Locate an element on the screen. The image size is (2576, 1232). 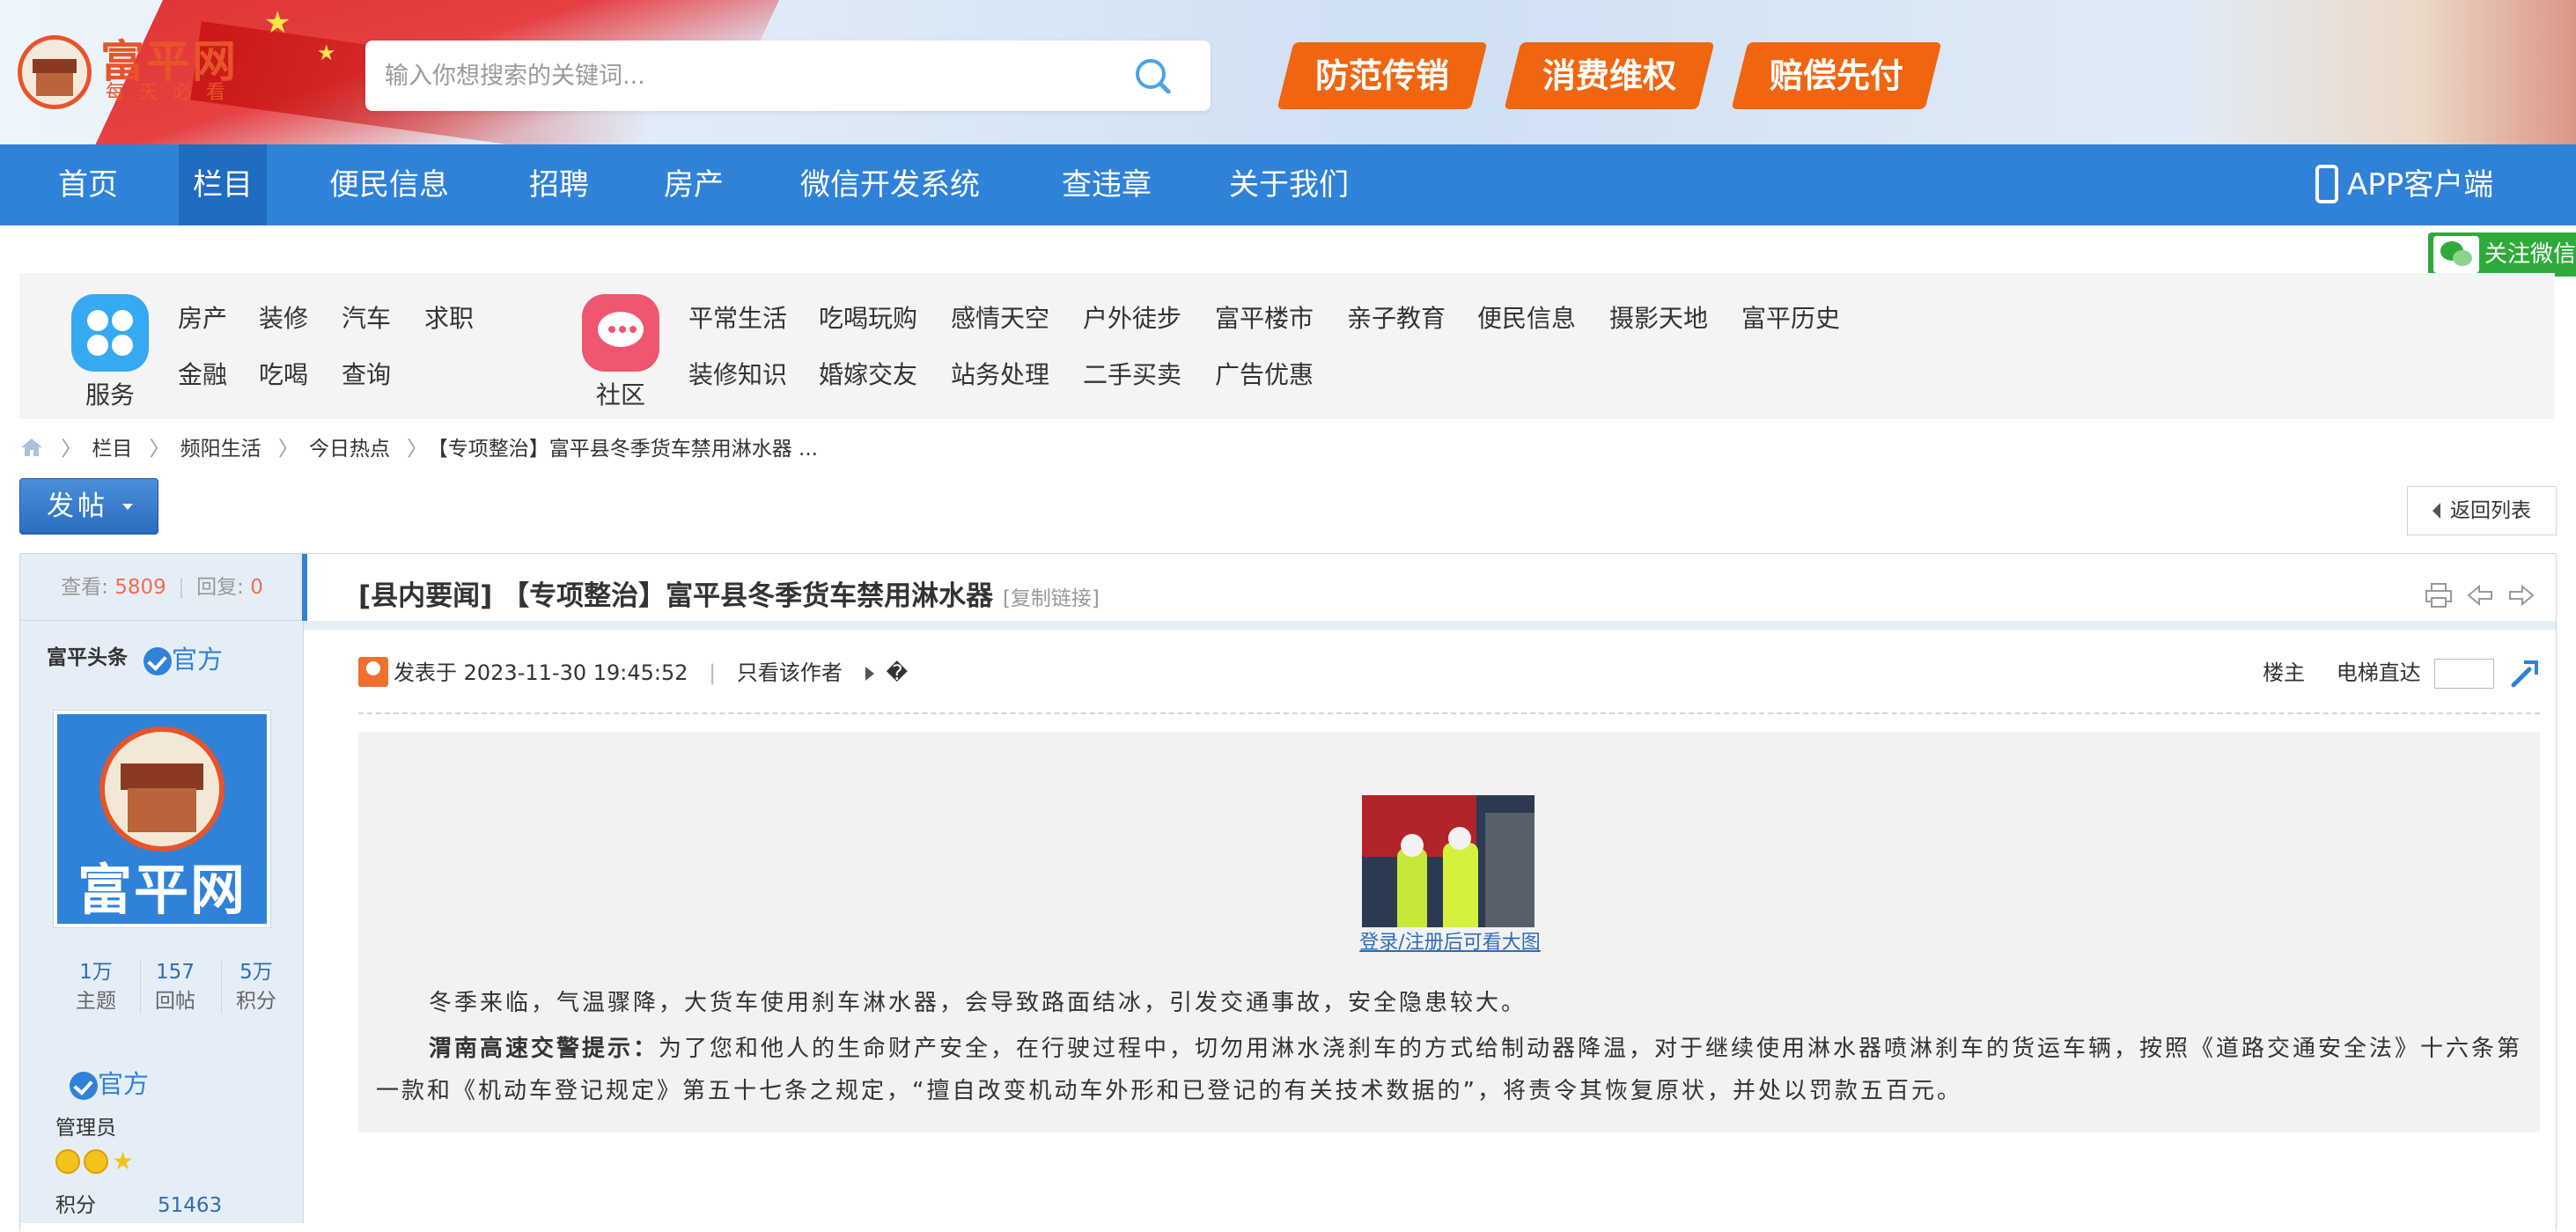
service-link: 房产 is located at coordinates (203, 319).